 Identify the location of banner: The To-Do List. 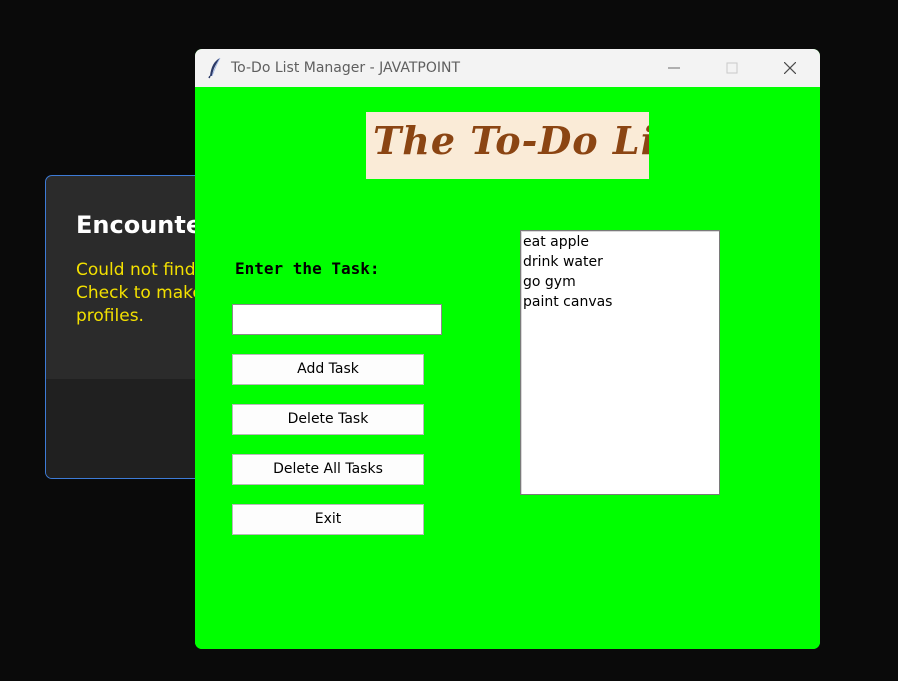
(507, 145).